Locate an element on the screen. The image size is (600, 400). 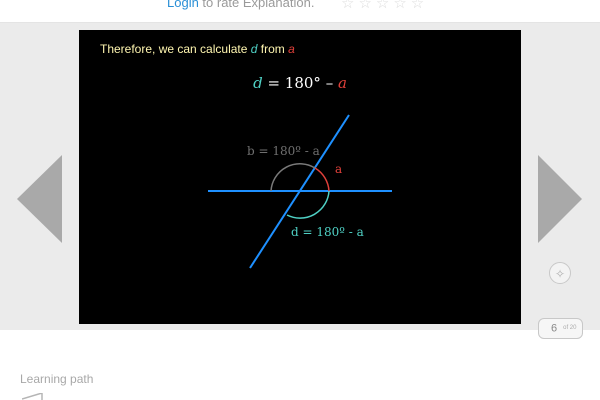
angle-diagram: b = 180º - a a d = 180º - a is located at coordinates (300, 191).